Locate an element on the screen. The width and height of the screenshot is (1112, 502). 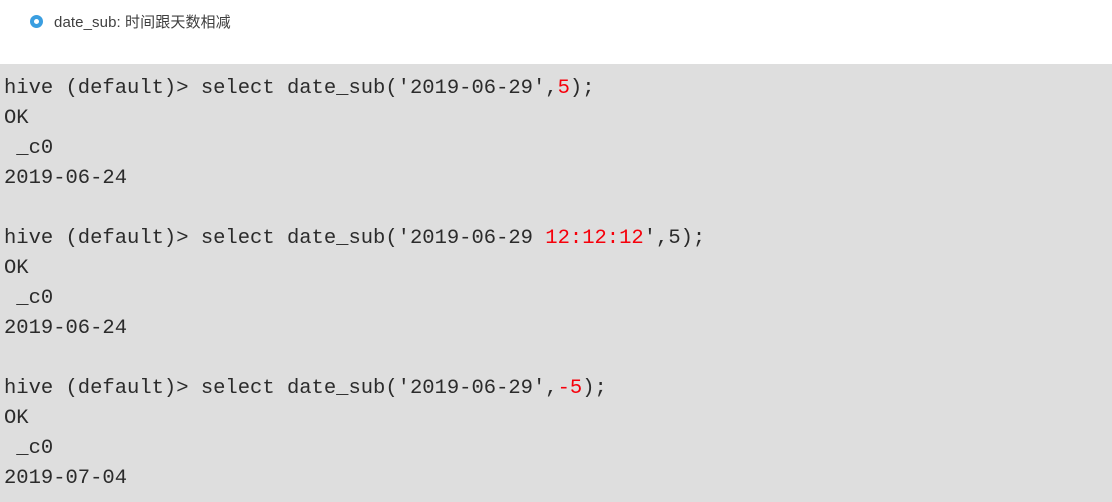
note-header: date_sub: 时间跟天数相减 is located at coordinates (556, 32).